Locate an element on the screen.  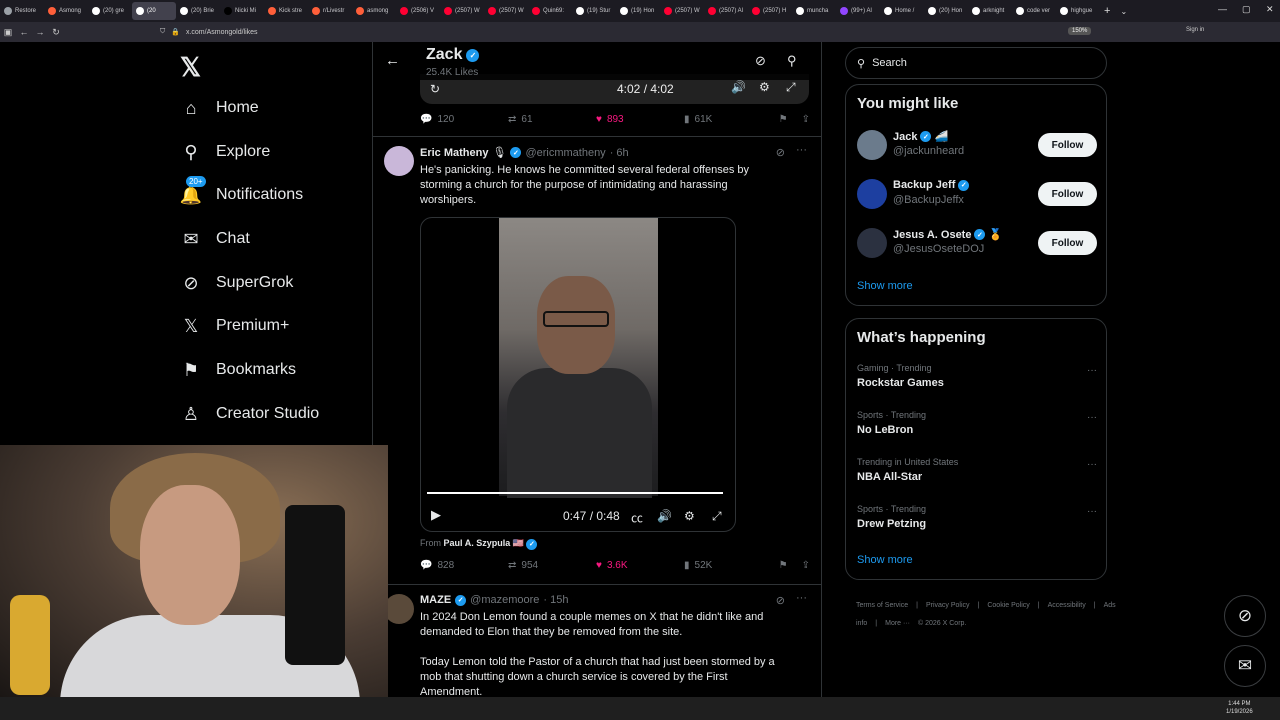
browser-tab: r/Livestr is located at coordinates (330, 11).